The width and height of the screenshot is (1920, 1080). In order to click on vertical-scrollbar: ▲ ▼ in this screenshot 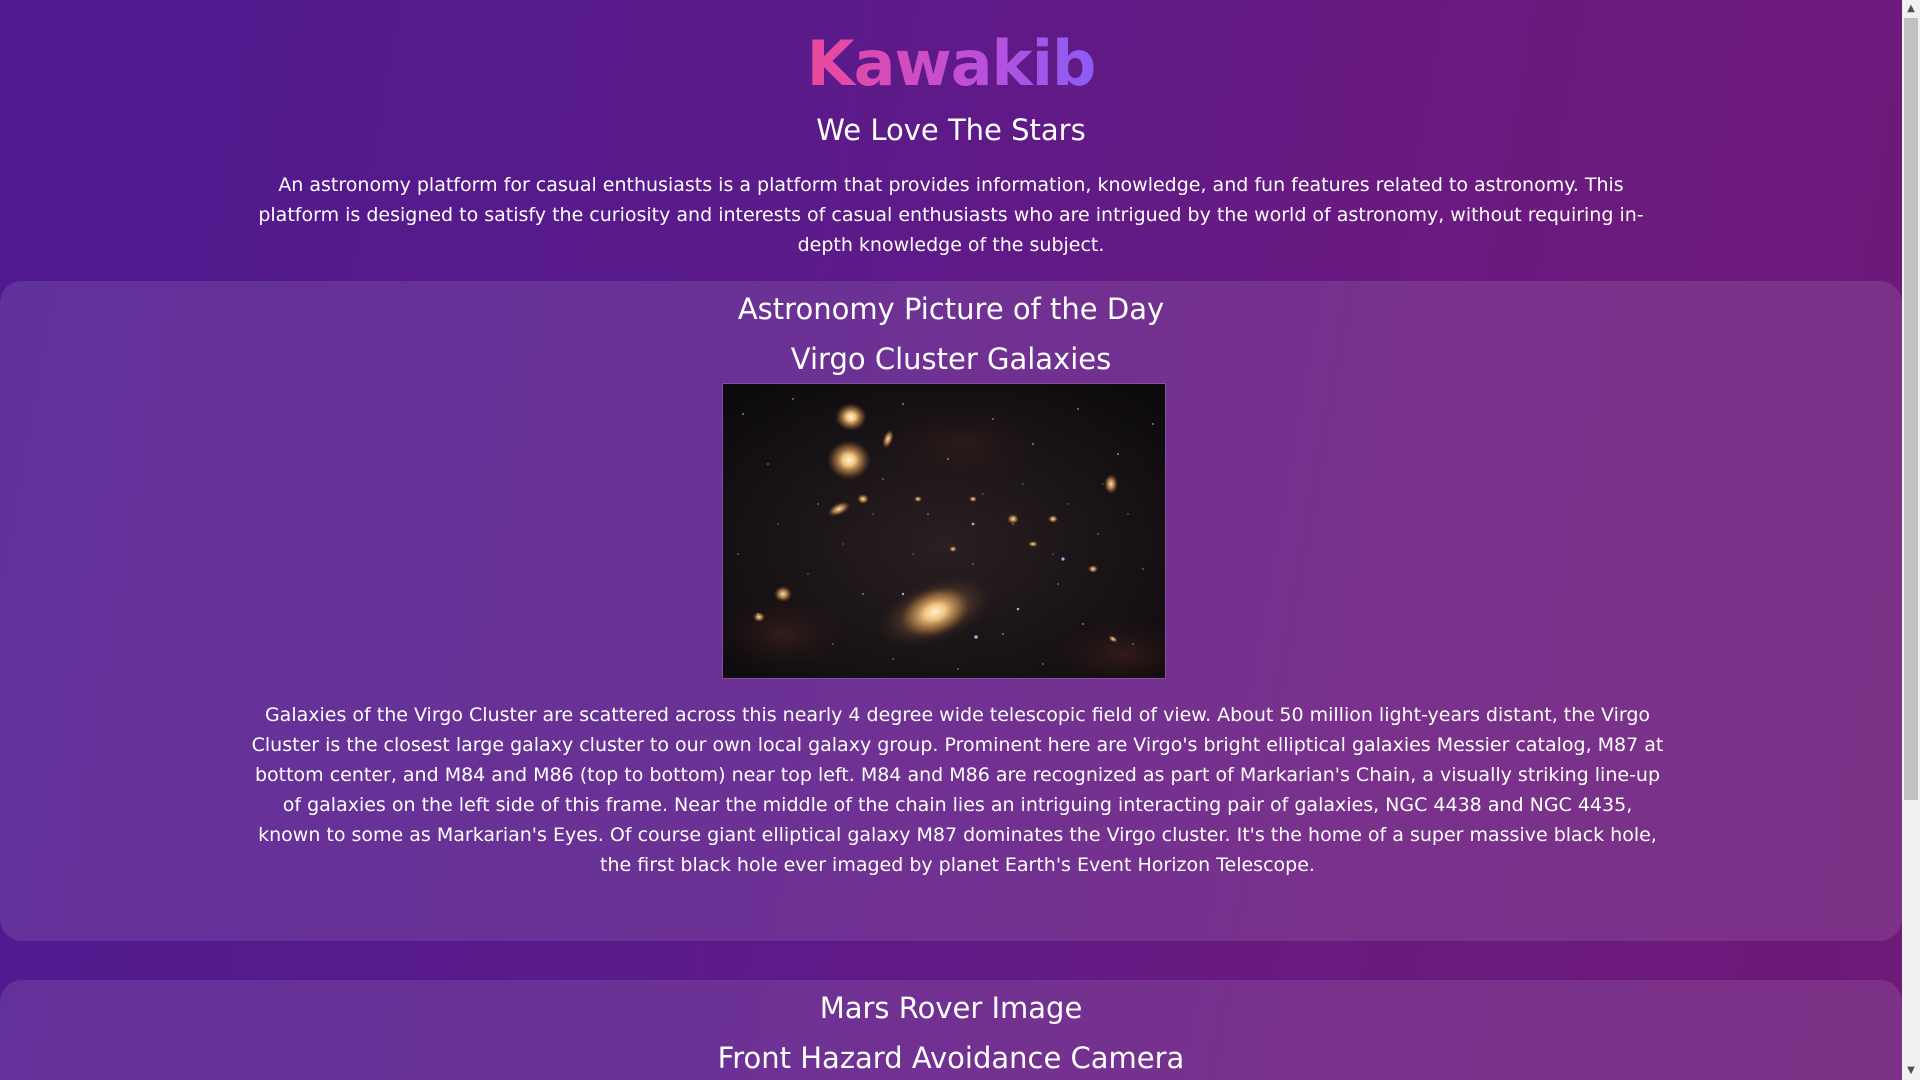, I will do `click(1911, 540)`.